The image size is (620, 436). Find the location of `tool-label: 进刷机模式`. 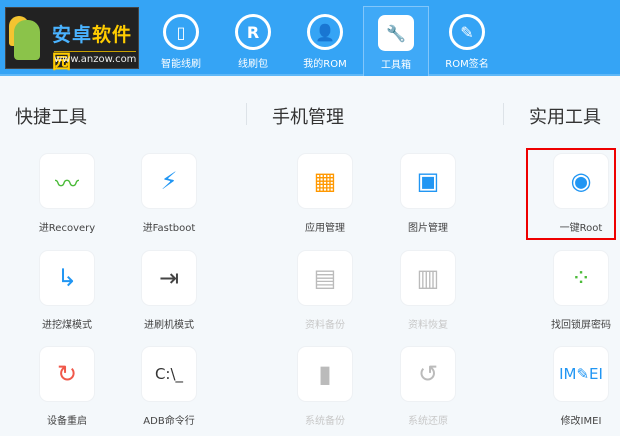

tool-label: 进刷机模式 is located at coordinates (169, 323).